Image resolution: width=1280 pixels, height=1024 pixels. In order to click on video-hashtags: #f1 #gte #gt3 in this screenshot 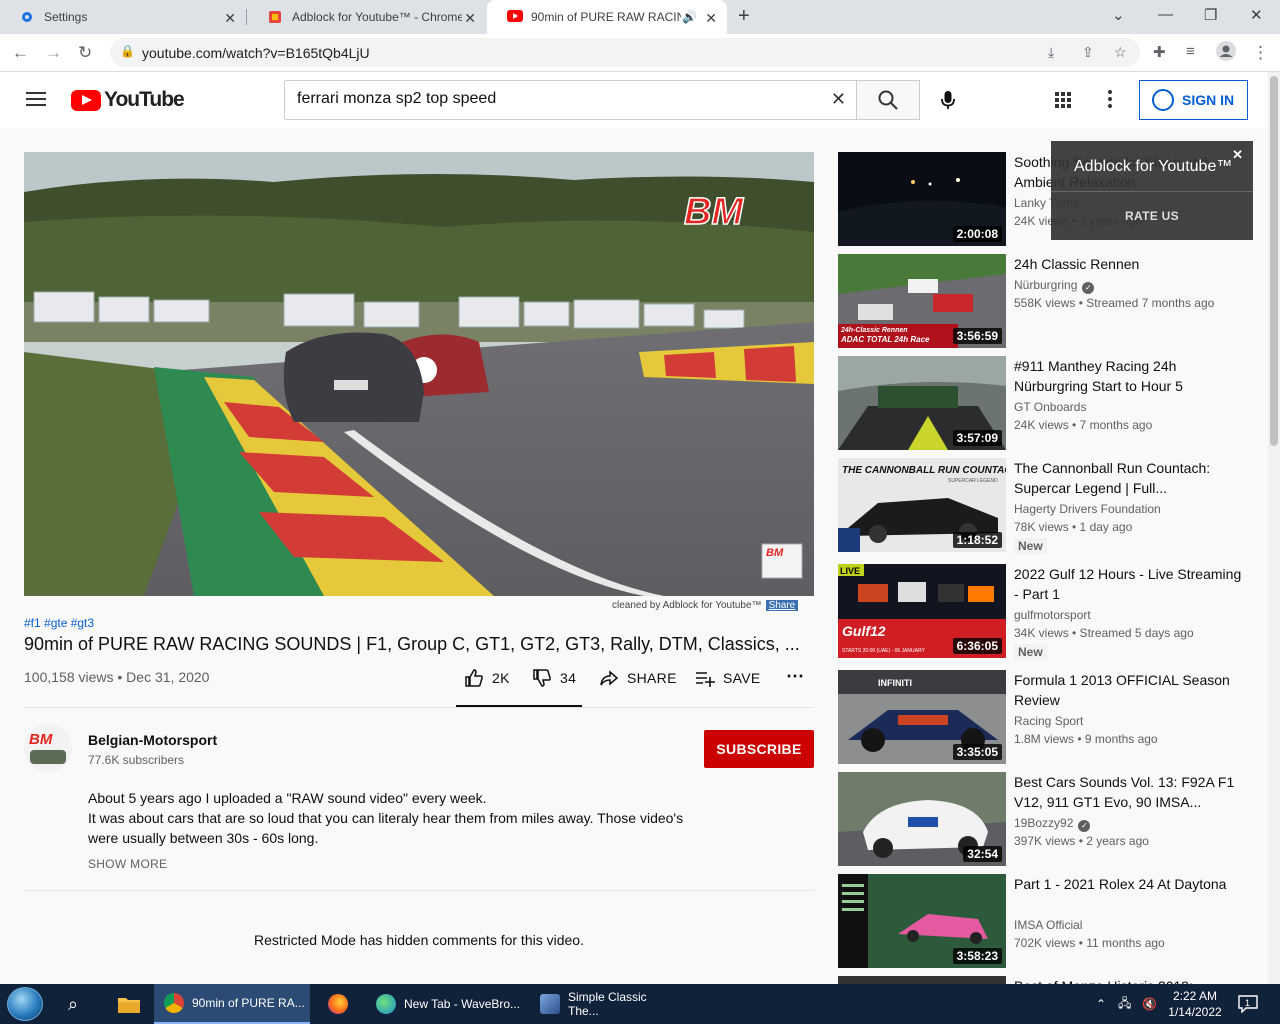, I will do `click(59, 623)`.